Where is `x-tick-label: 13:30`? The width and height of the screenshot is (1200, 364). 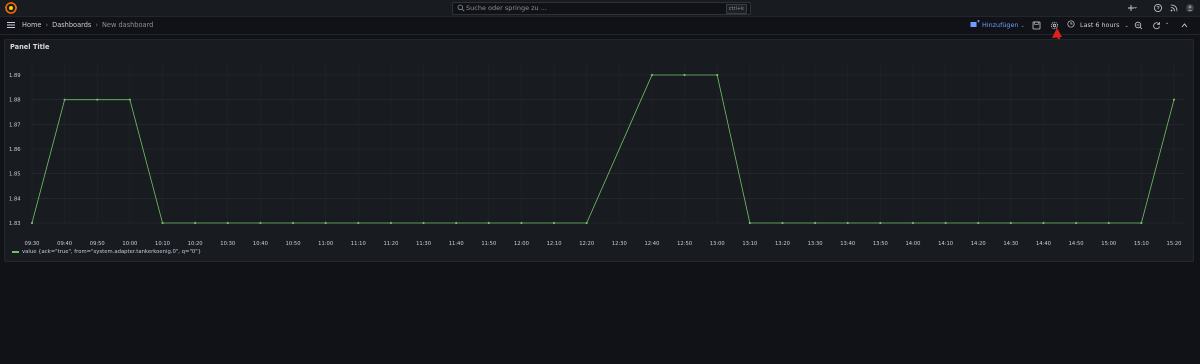
x-tick-label: 13:30 is located at coordinates (815, 244).